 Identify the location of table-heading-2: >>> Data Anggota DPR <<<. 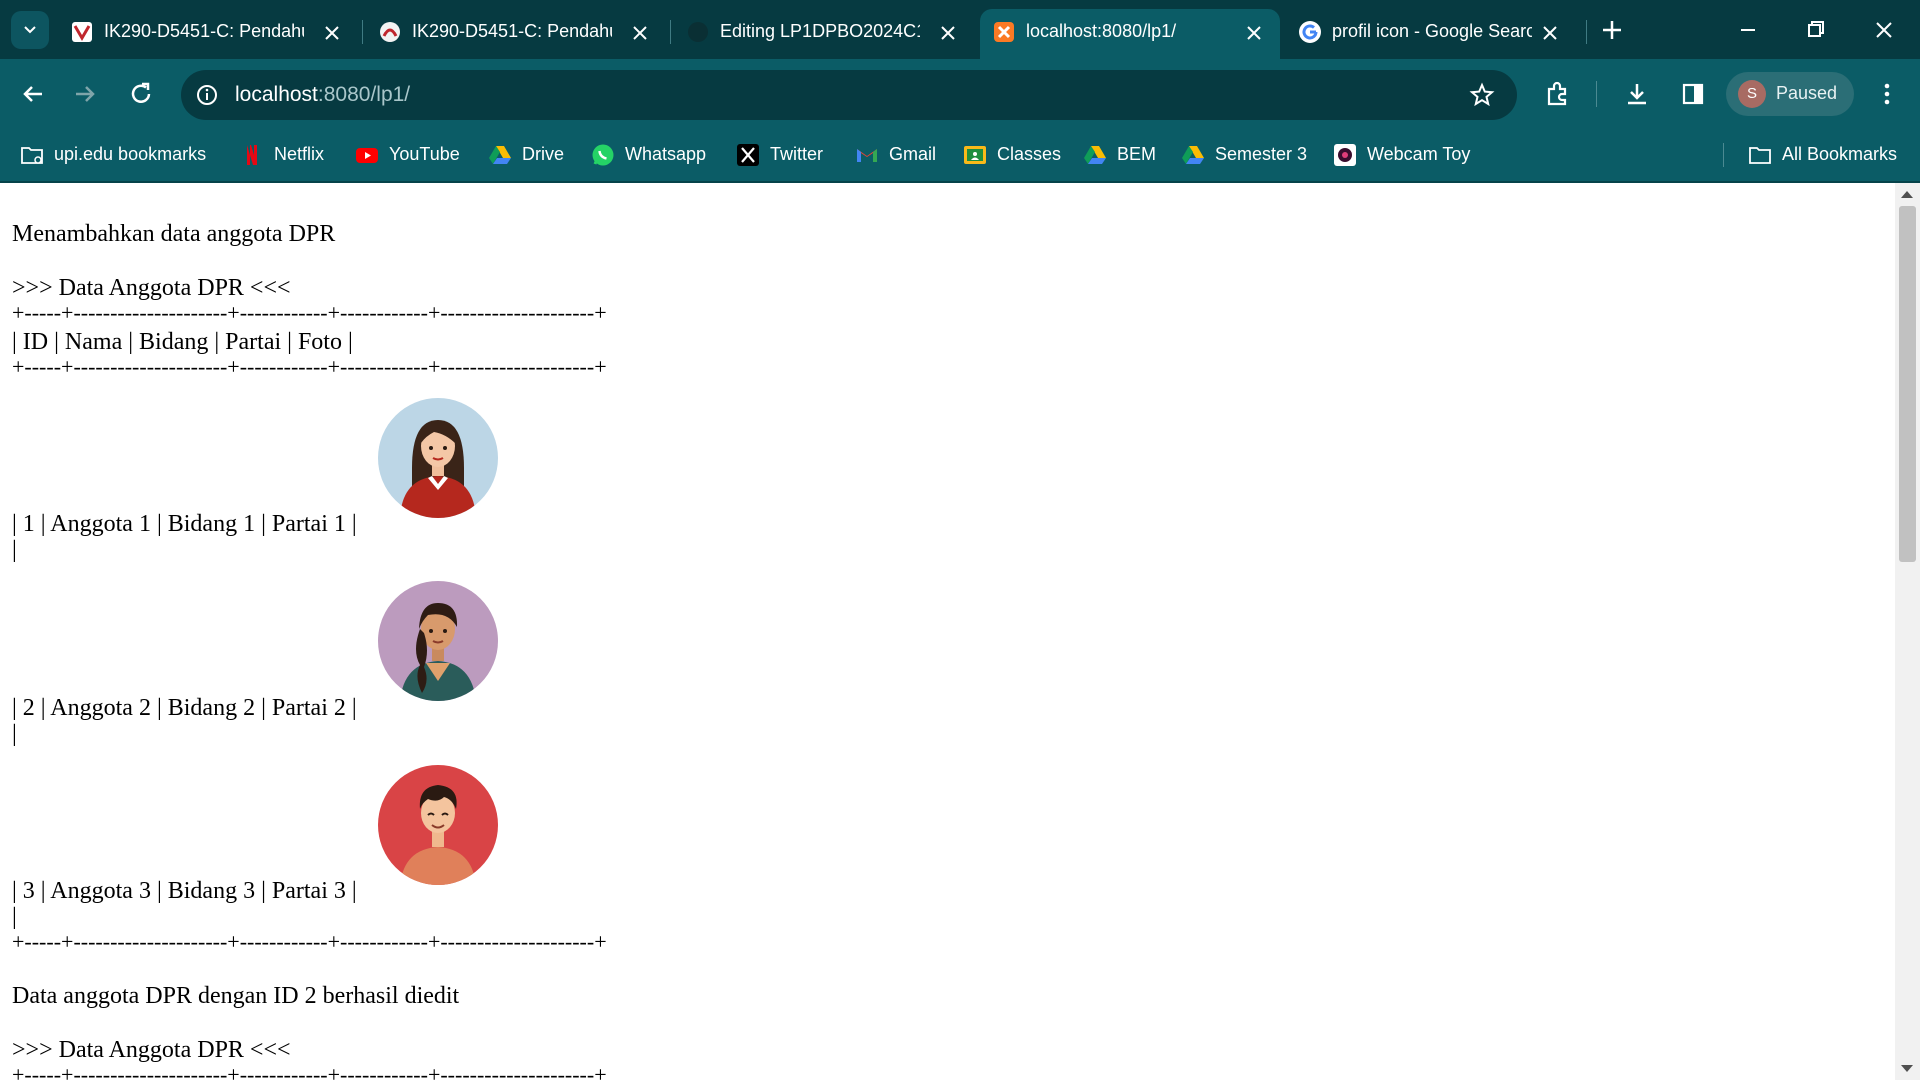
(151, 1050).